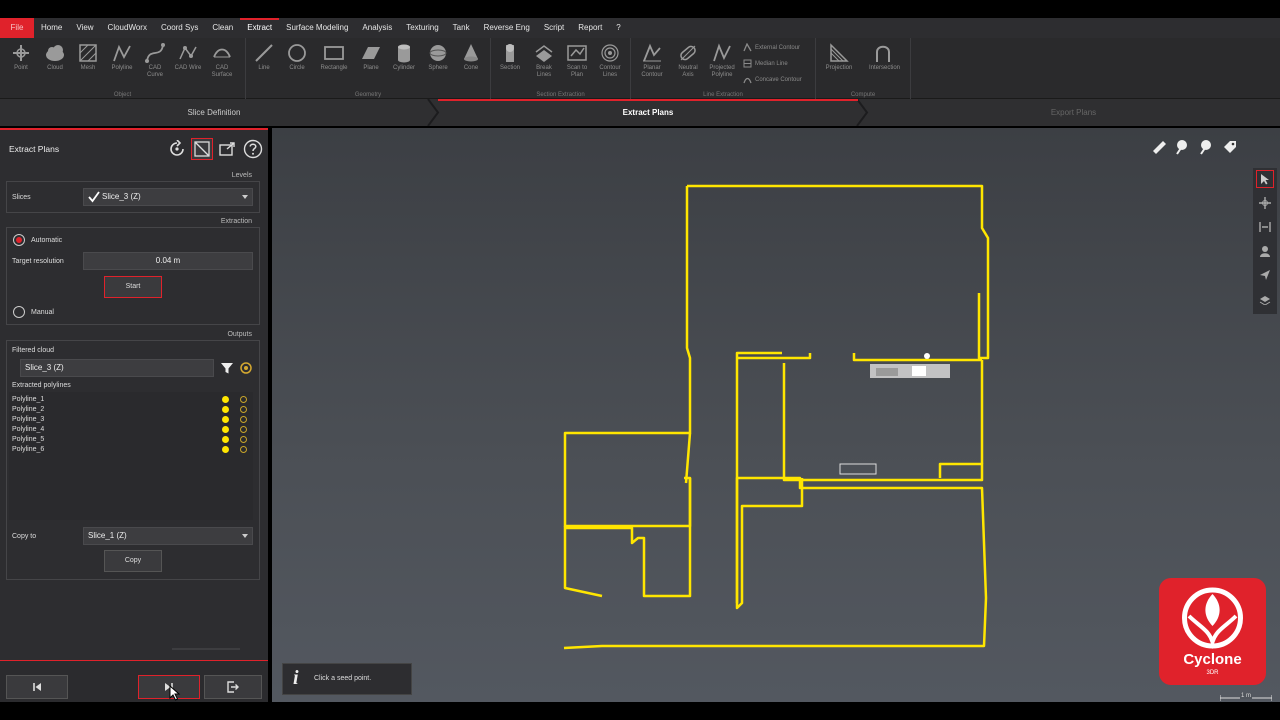 Image resolution: width=1280 pixels, height=720 pixels. Describe the element at coordinates (747, 80) in the screenshot. I see `concave-contour-icon` at that location.